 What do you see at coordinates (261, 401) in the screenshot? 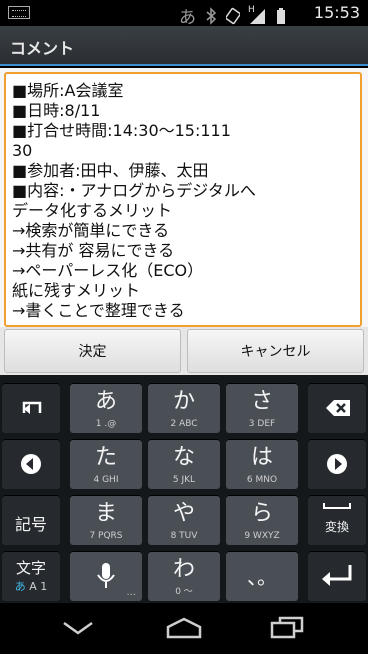
I see `key-sa-main: さ` at bounding box center [261, 401].